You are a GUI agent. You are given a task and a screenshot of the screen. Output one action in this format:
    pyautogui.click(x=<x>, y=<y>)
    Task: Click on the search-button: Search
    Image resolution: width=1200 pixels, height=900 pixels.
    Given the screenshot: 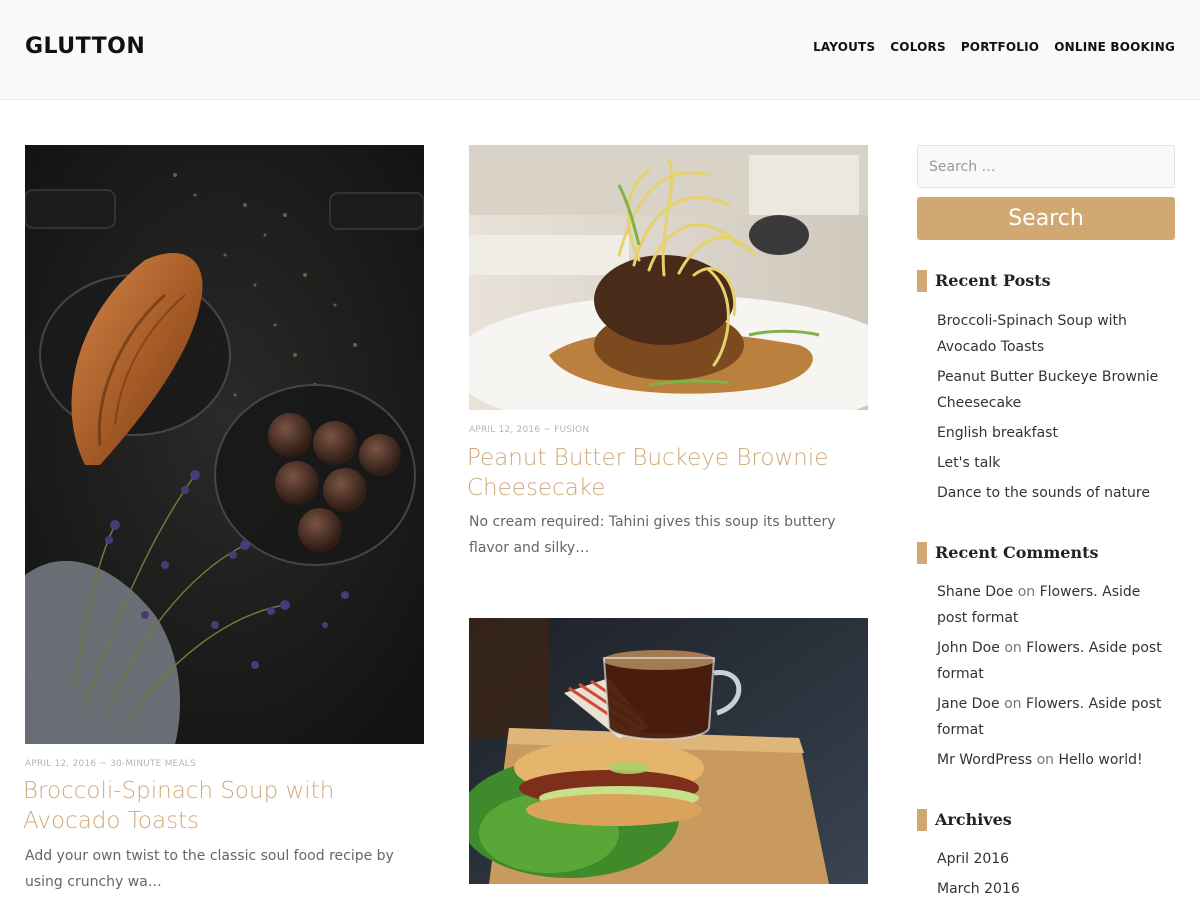 What is the action you would take?
    pyautogui.click(x=1046, y=218)
    